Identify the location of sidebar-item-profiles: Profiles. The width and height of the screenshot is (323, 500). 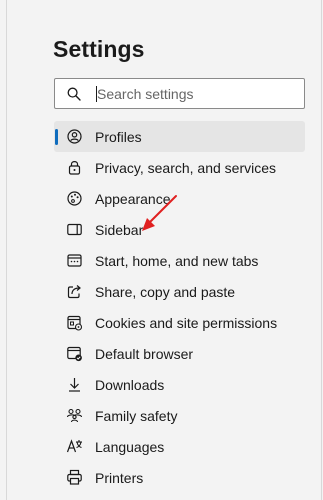
(179, 136).